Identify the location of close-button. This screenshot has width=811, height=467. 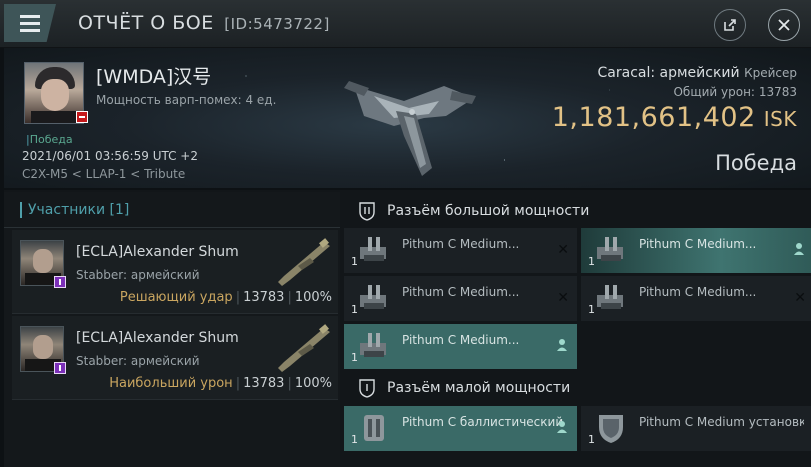
(784, 25).